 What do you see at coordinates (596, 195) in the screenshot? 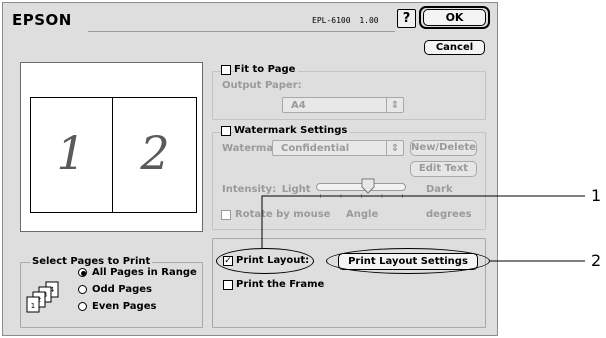
I see `callout-label-1: 1` at bounding box center [596, 195].